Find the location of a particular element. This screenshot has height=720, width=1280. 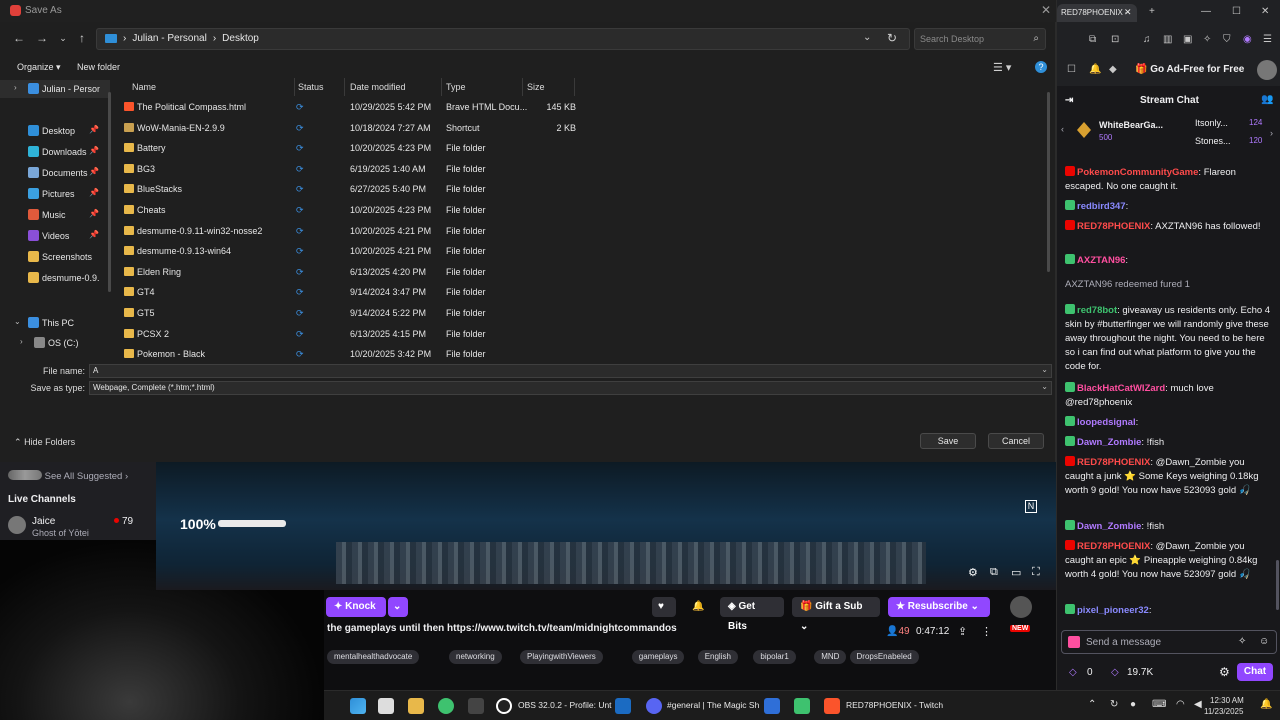

file-list-scrollbar is located at coordinates (1048, 182).